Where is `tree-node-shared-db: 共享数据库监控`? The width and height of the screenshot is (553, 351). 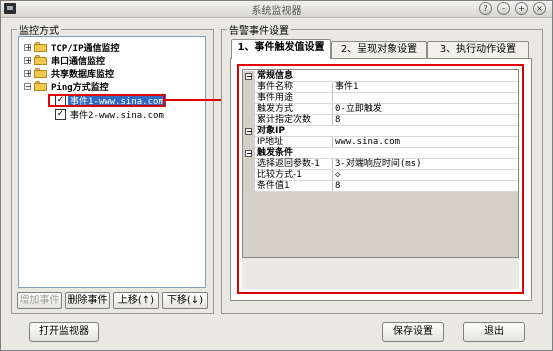 tree-node-shared-db: 共享数据库监控 is located at coordinates (82, 73).